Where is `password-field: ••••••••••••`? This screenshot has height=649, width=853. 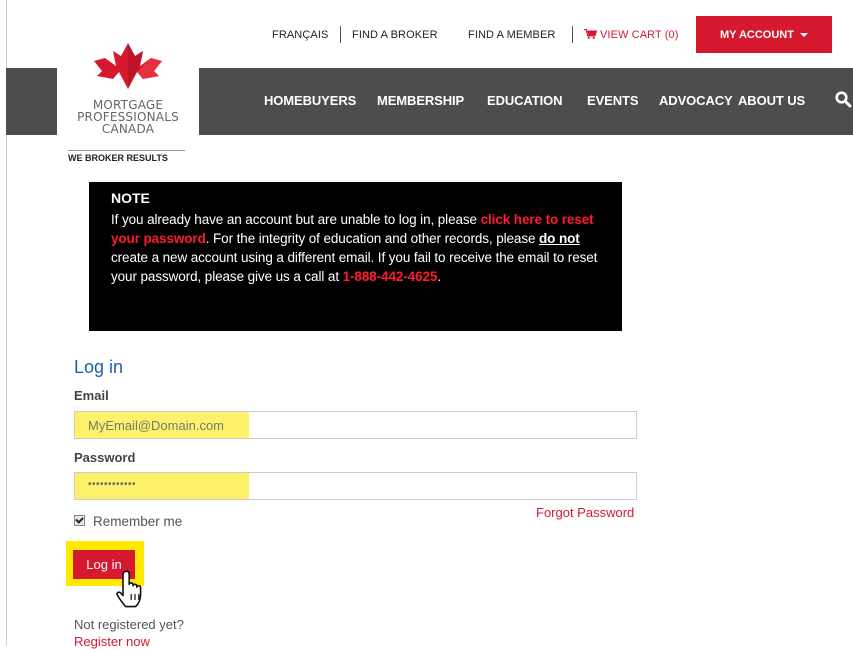 password-field: •••••••••••• is located at coordinates (355, 486).